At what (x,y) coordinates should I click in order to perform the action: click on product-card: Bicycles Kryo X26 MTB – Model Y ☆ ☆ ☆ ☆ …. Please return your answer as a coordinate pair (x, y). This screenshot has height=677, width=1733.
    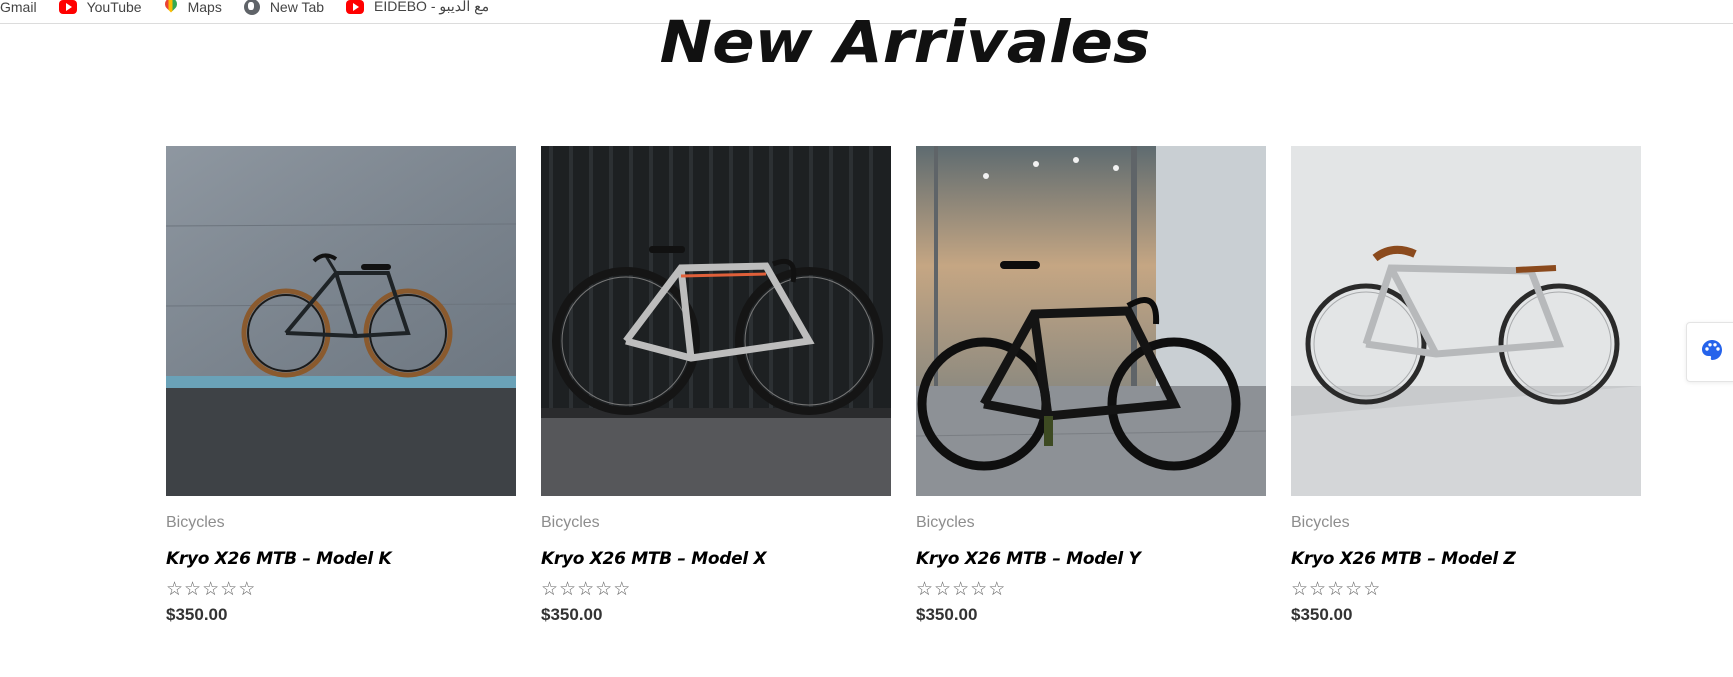
    Looking at the image, I should click on (1091, 385).